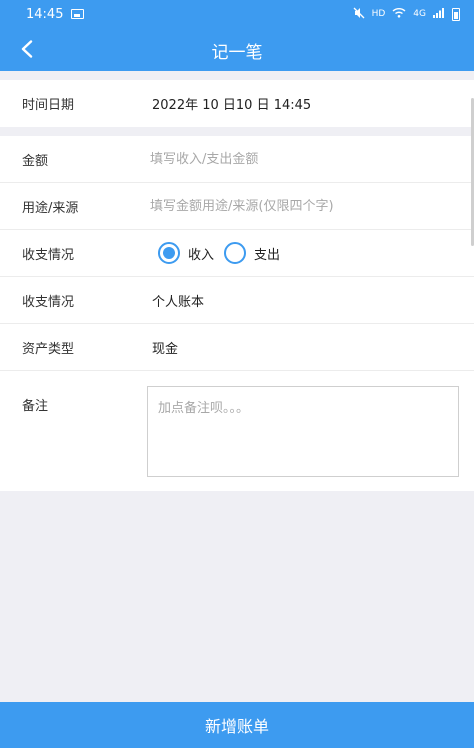  I want to click on status-time: 14:45, so click(45, 14).